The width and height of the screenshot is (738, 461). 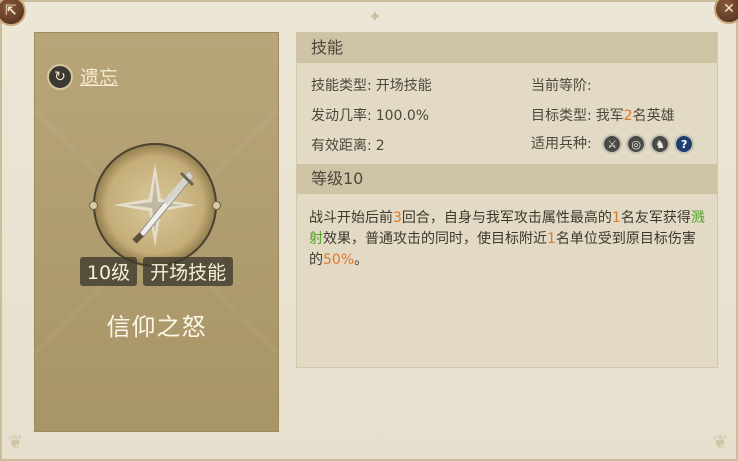 What do you see at coordinates (684, 144) in the screenshot?
I see `question-icon: ?` at bounding box center [684, 144].